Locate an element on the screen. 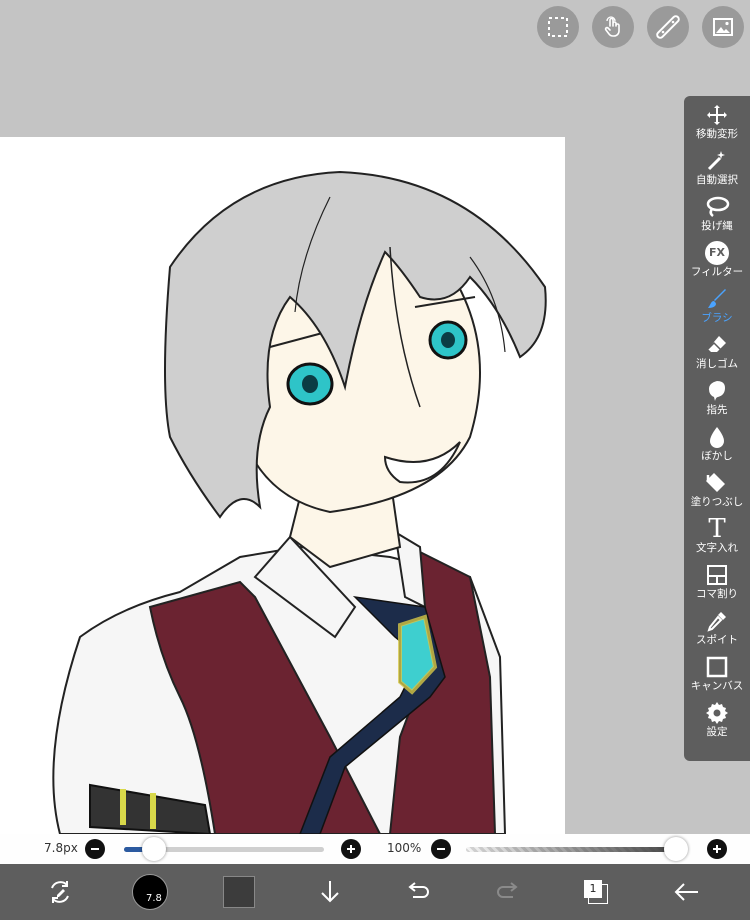 The image size is (750, 920). tool-smudge: 指先 is located at coordinates (717, 401).